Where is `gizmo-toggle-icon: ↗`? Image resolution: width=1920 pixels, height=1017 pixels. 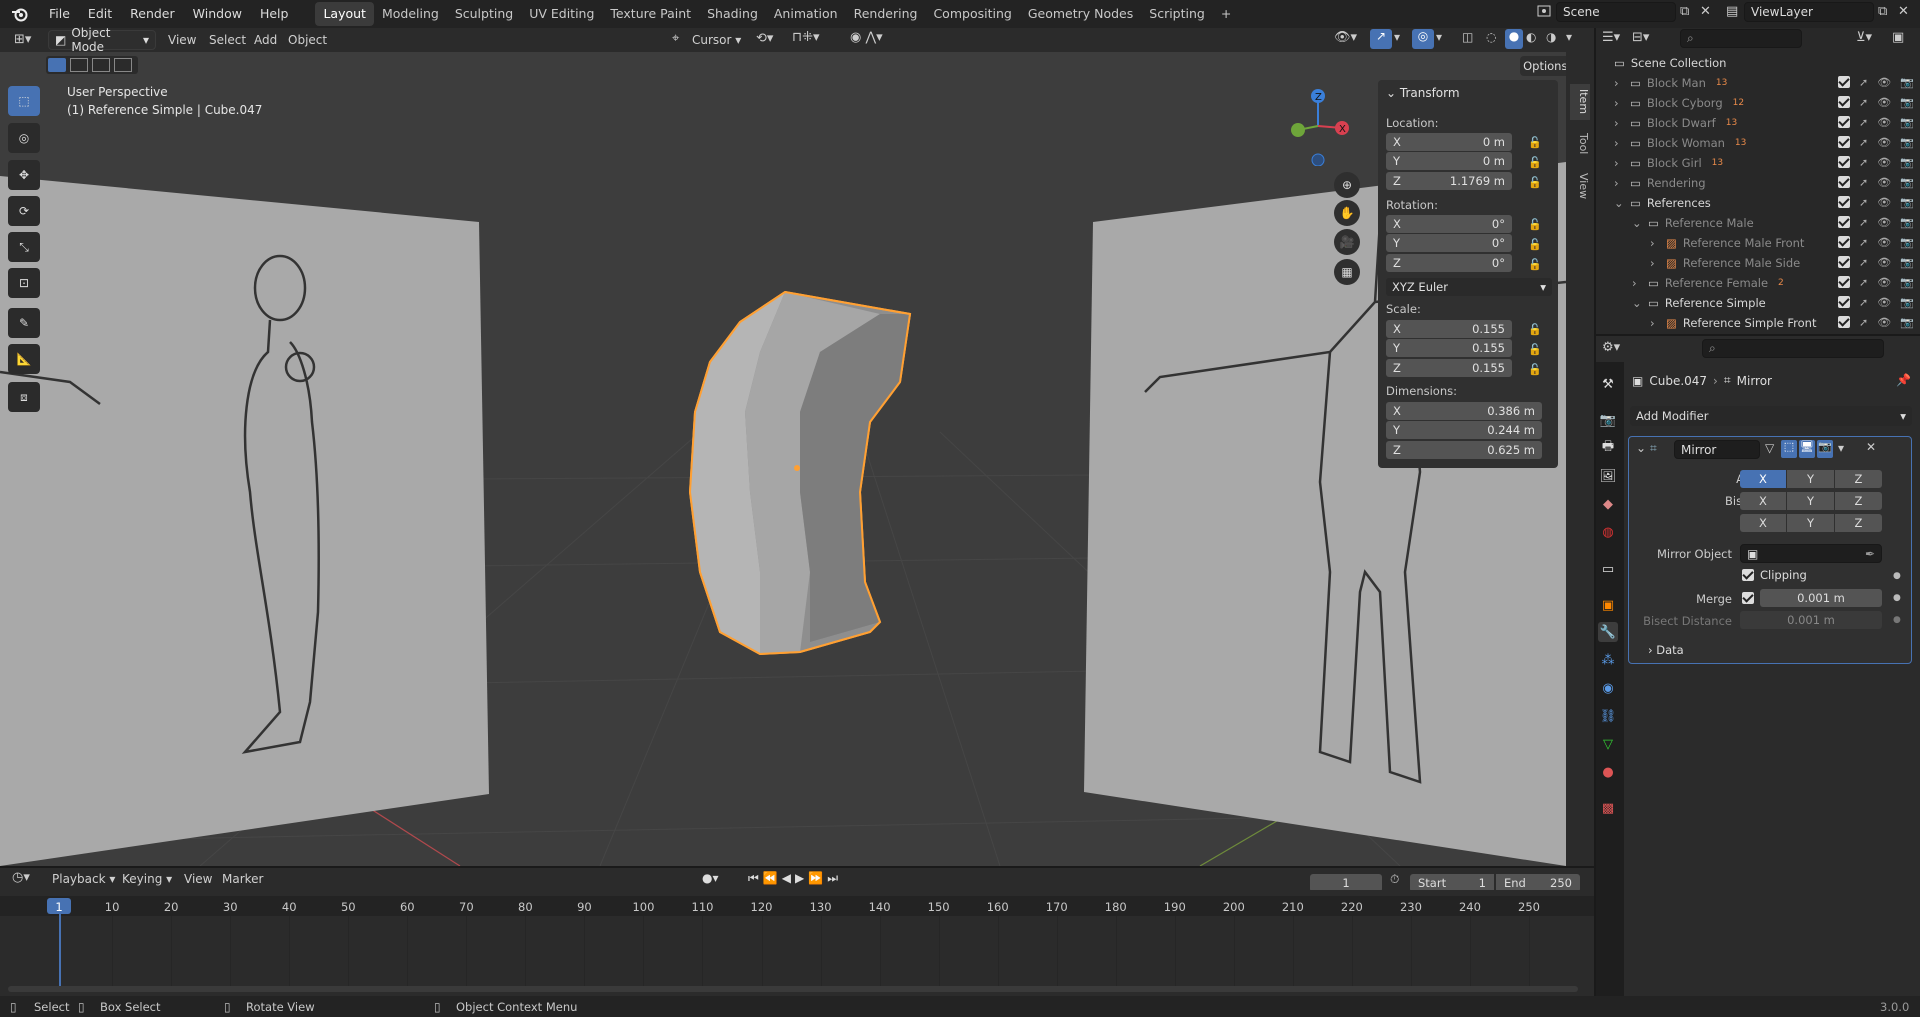 gizmo-toggle-icon: ↗ is located at coordinates (1381, 39).